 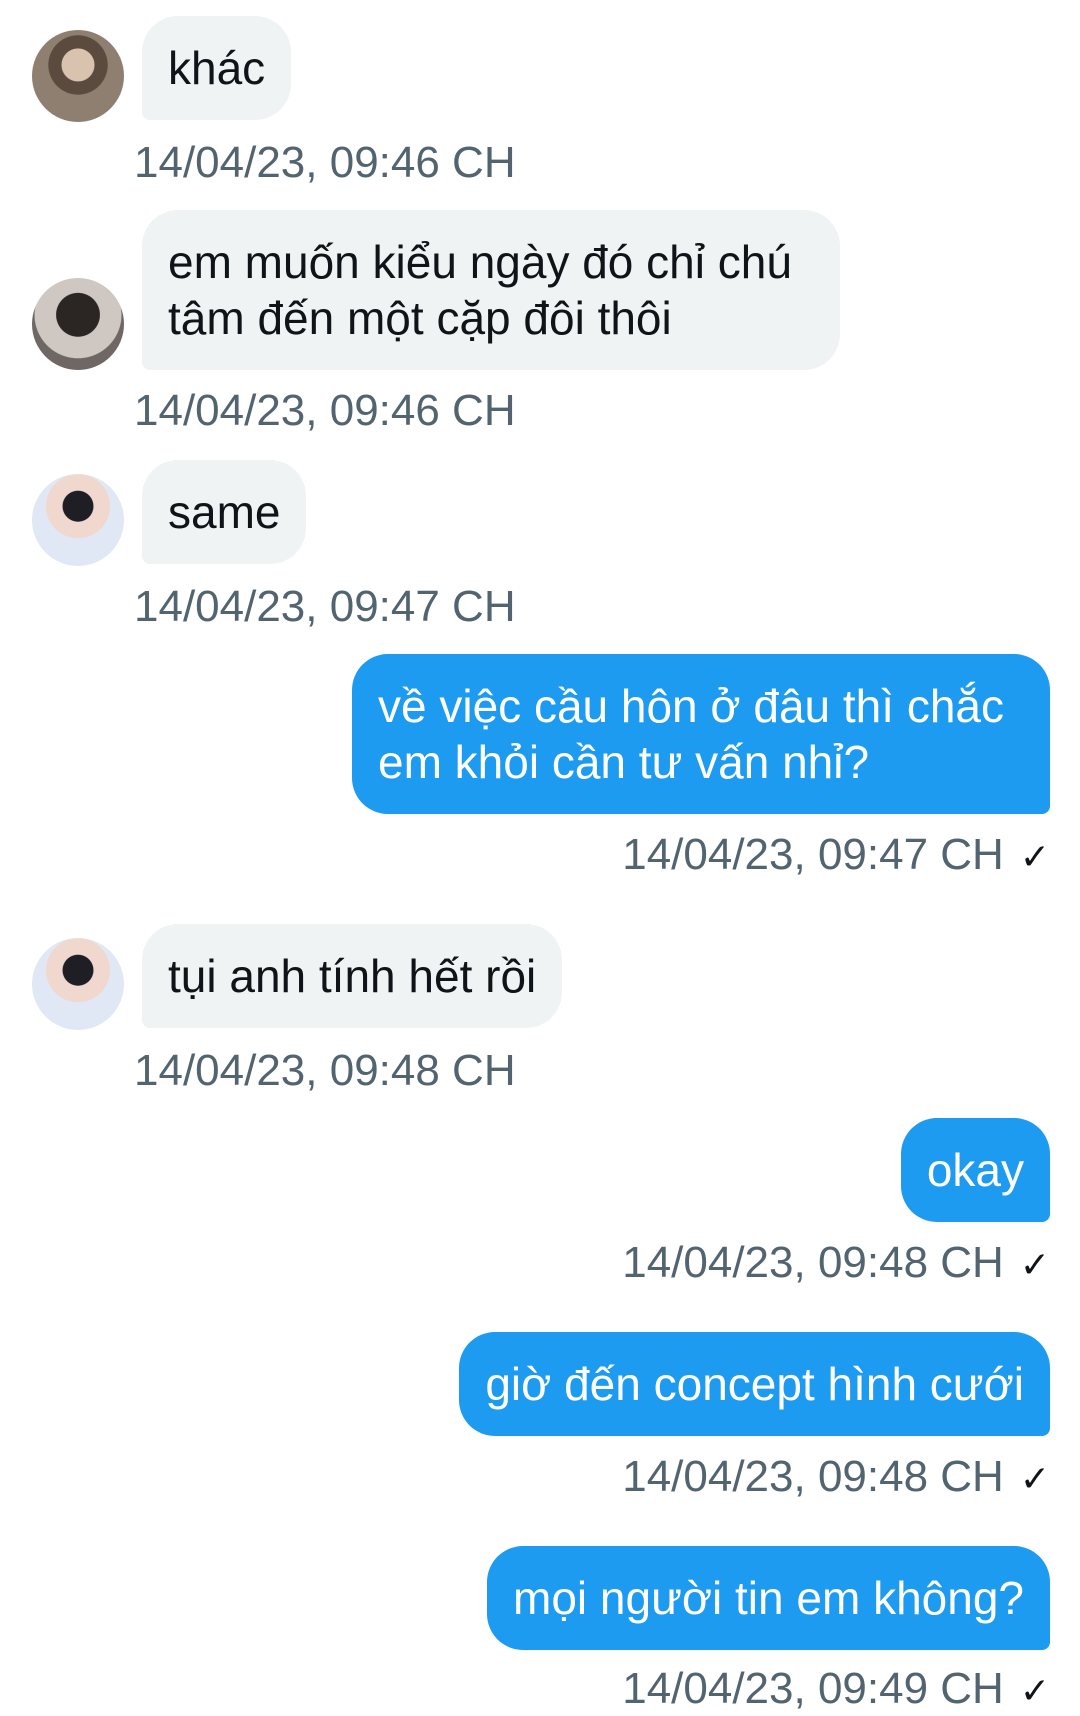 What do you see at coordinates (224, 512) in the screenshot?
I see `incoming-message-bubble: same` at bounding box center [224, 512].